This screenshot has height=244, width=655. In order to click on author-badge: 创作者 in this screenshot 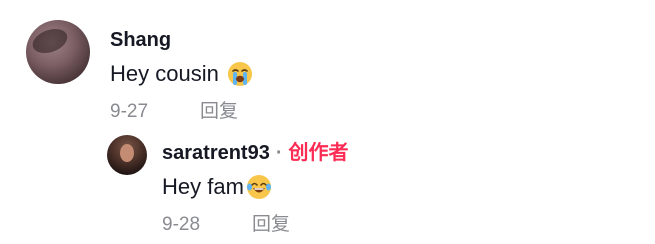, I will do `click(318, 153)`.